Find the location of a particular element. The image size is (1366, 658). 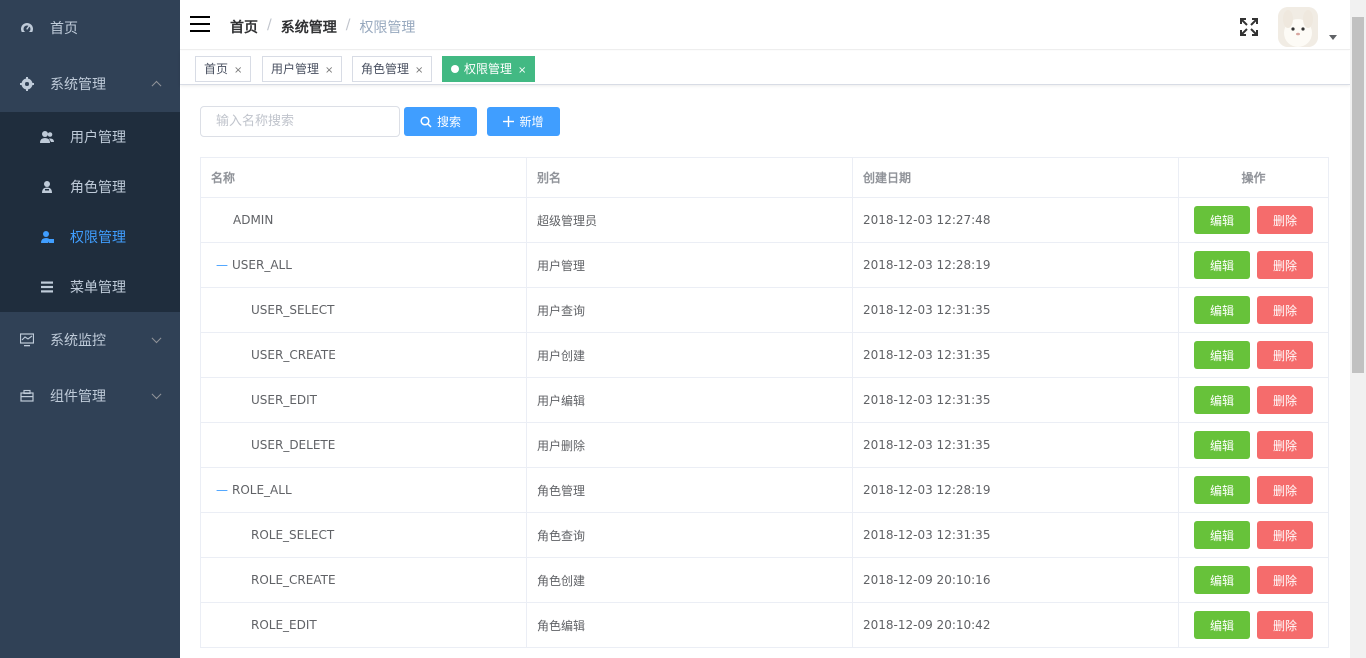

sidebar-item-menus: 菜单管理 is located at coordinates (90, 287).